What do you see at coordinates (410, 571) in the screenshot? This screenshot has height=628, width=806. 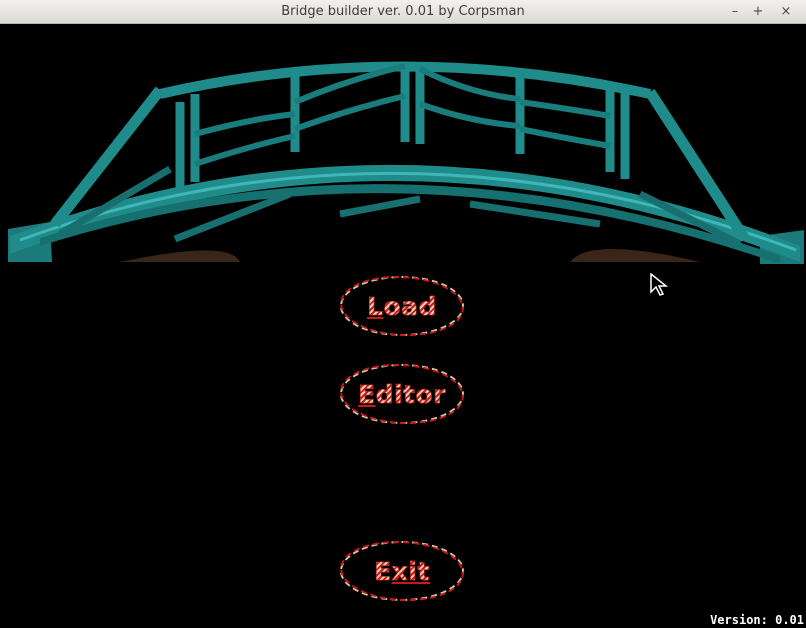 I see `exit-mnemonic: xit` at bounding box center [410, 571].